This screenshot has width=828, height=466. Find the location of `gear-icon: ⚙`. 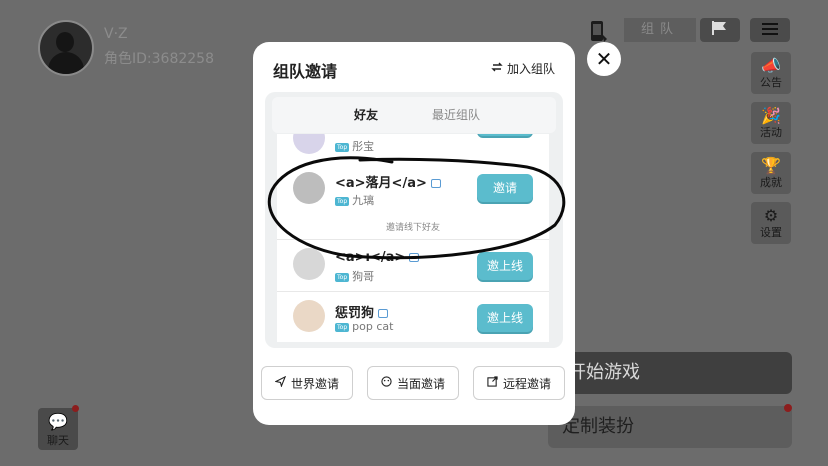

gear-icon: ⚙ is located at coordinates (771, 215).